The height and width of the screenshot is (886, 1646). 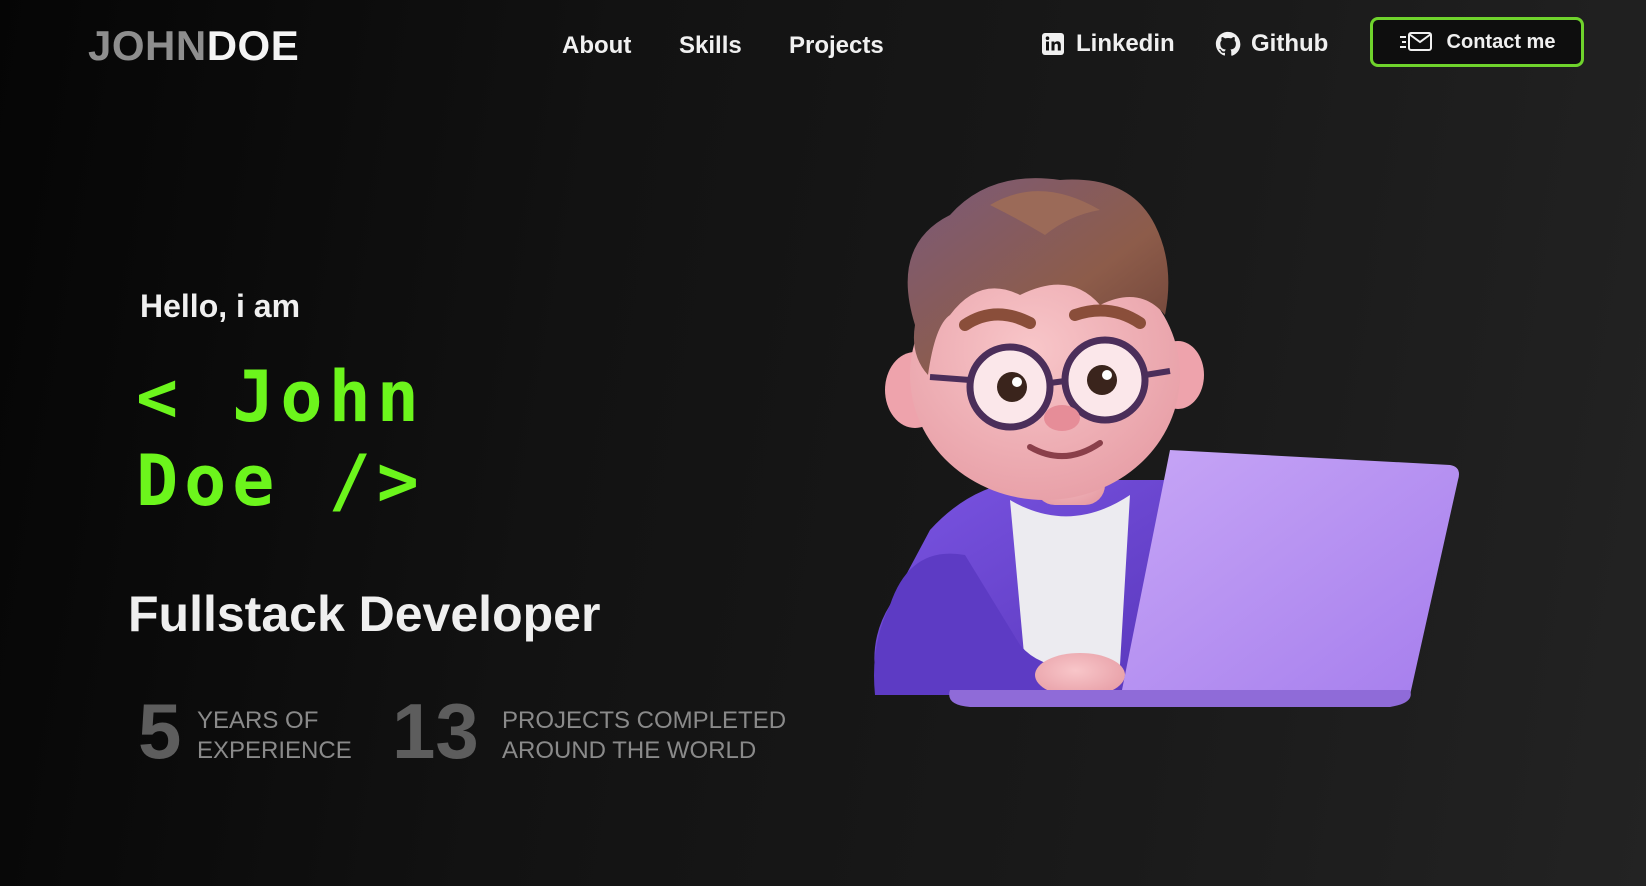 I want to click on linkedin-label: Linkedin, so click(x=1125, y=43).